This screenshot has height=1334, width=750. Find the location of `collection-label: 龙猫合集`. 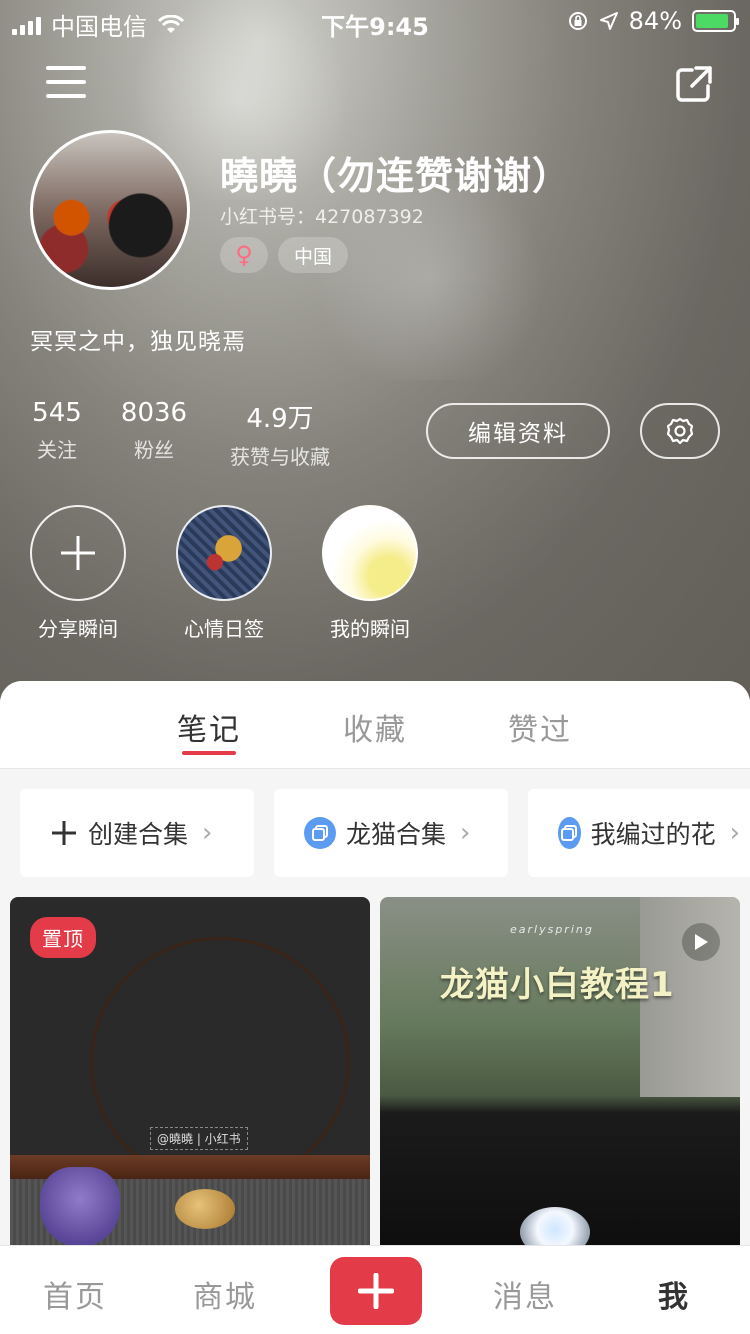

collection-label: 龙猫合集 is located at coordinates (396, 834).